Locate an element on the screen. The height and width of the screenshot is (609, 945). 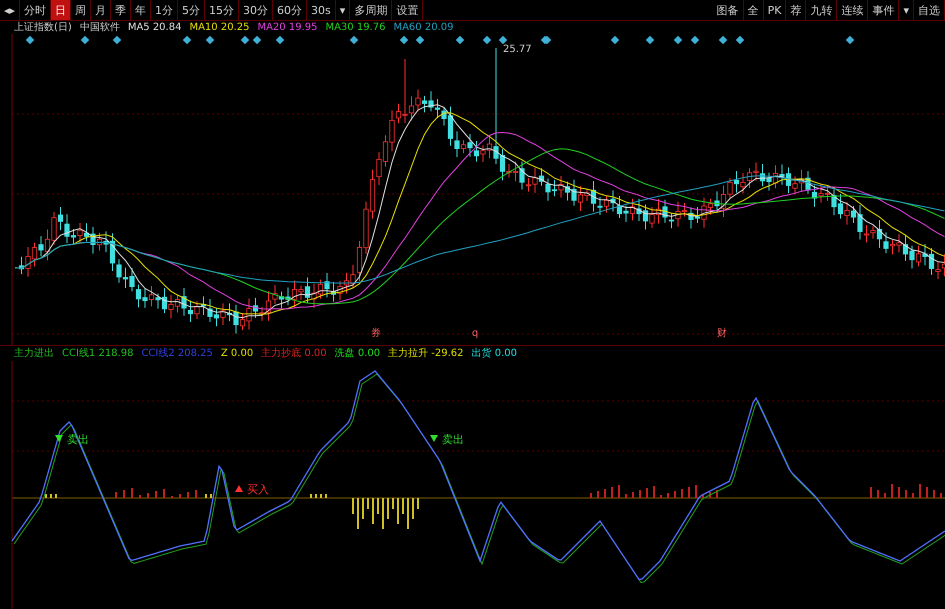
legend-label: CCI线2 208.25 is located at coordinates (177, 353).